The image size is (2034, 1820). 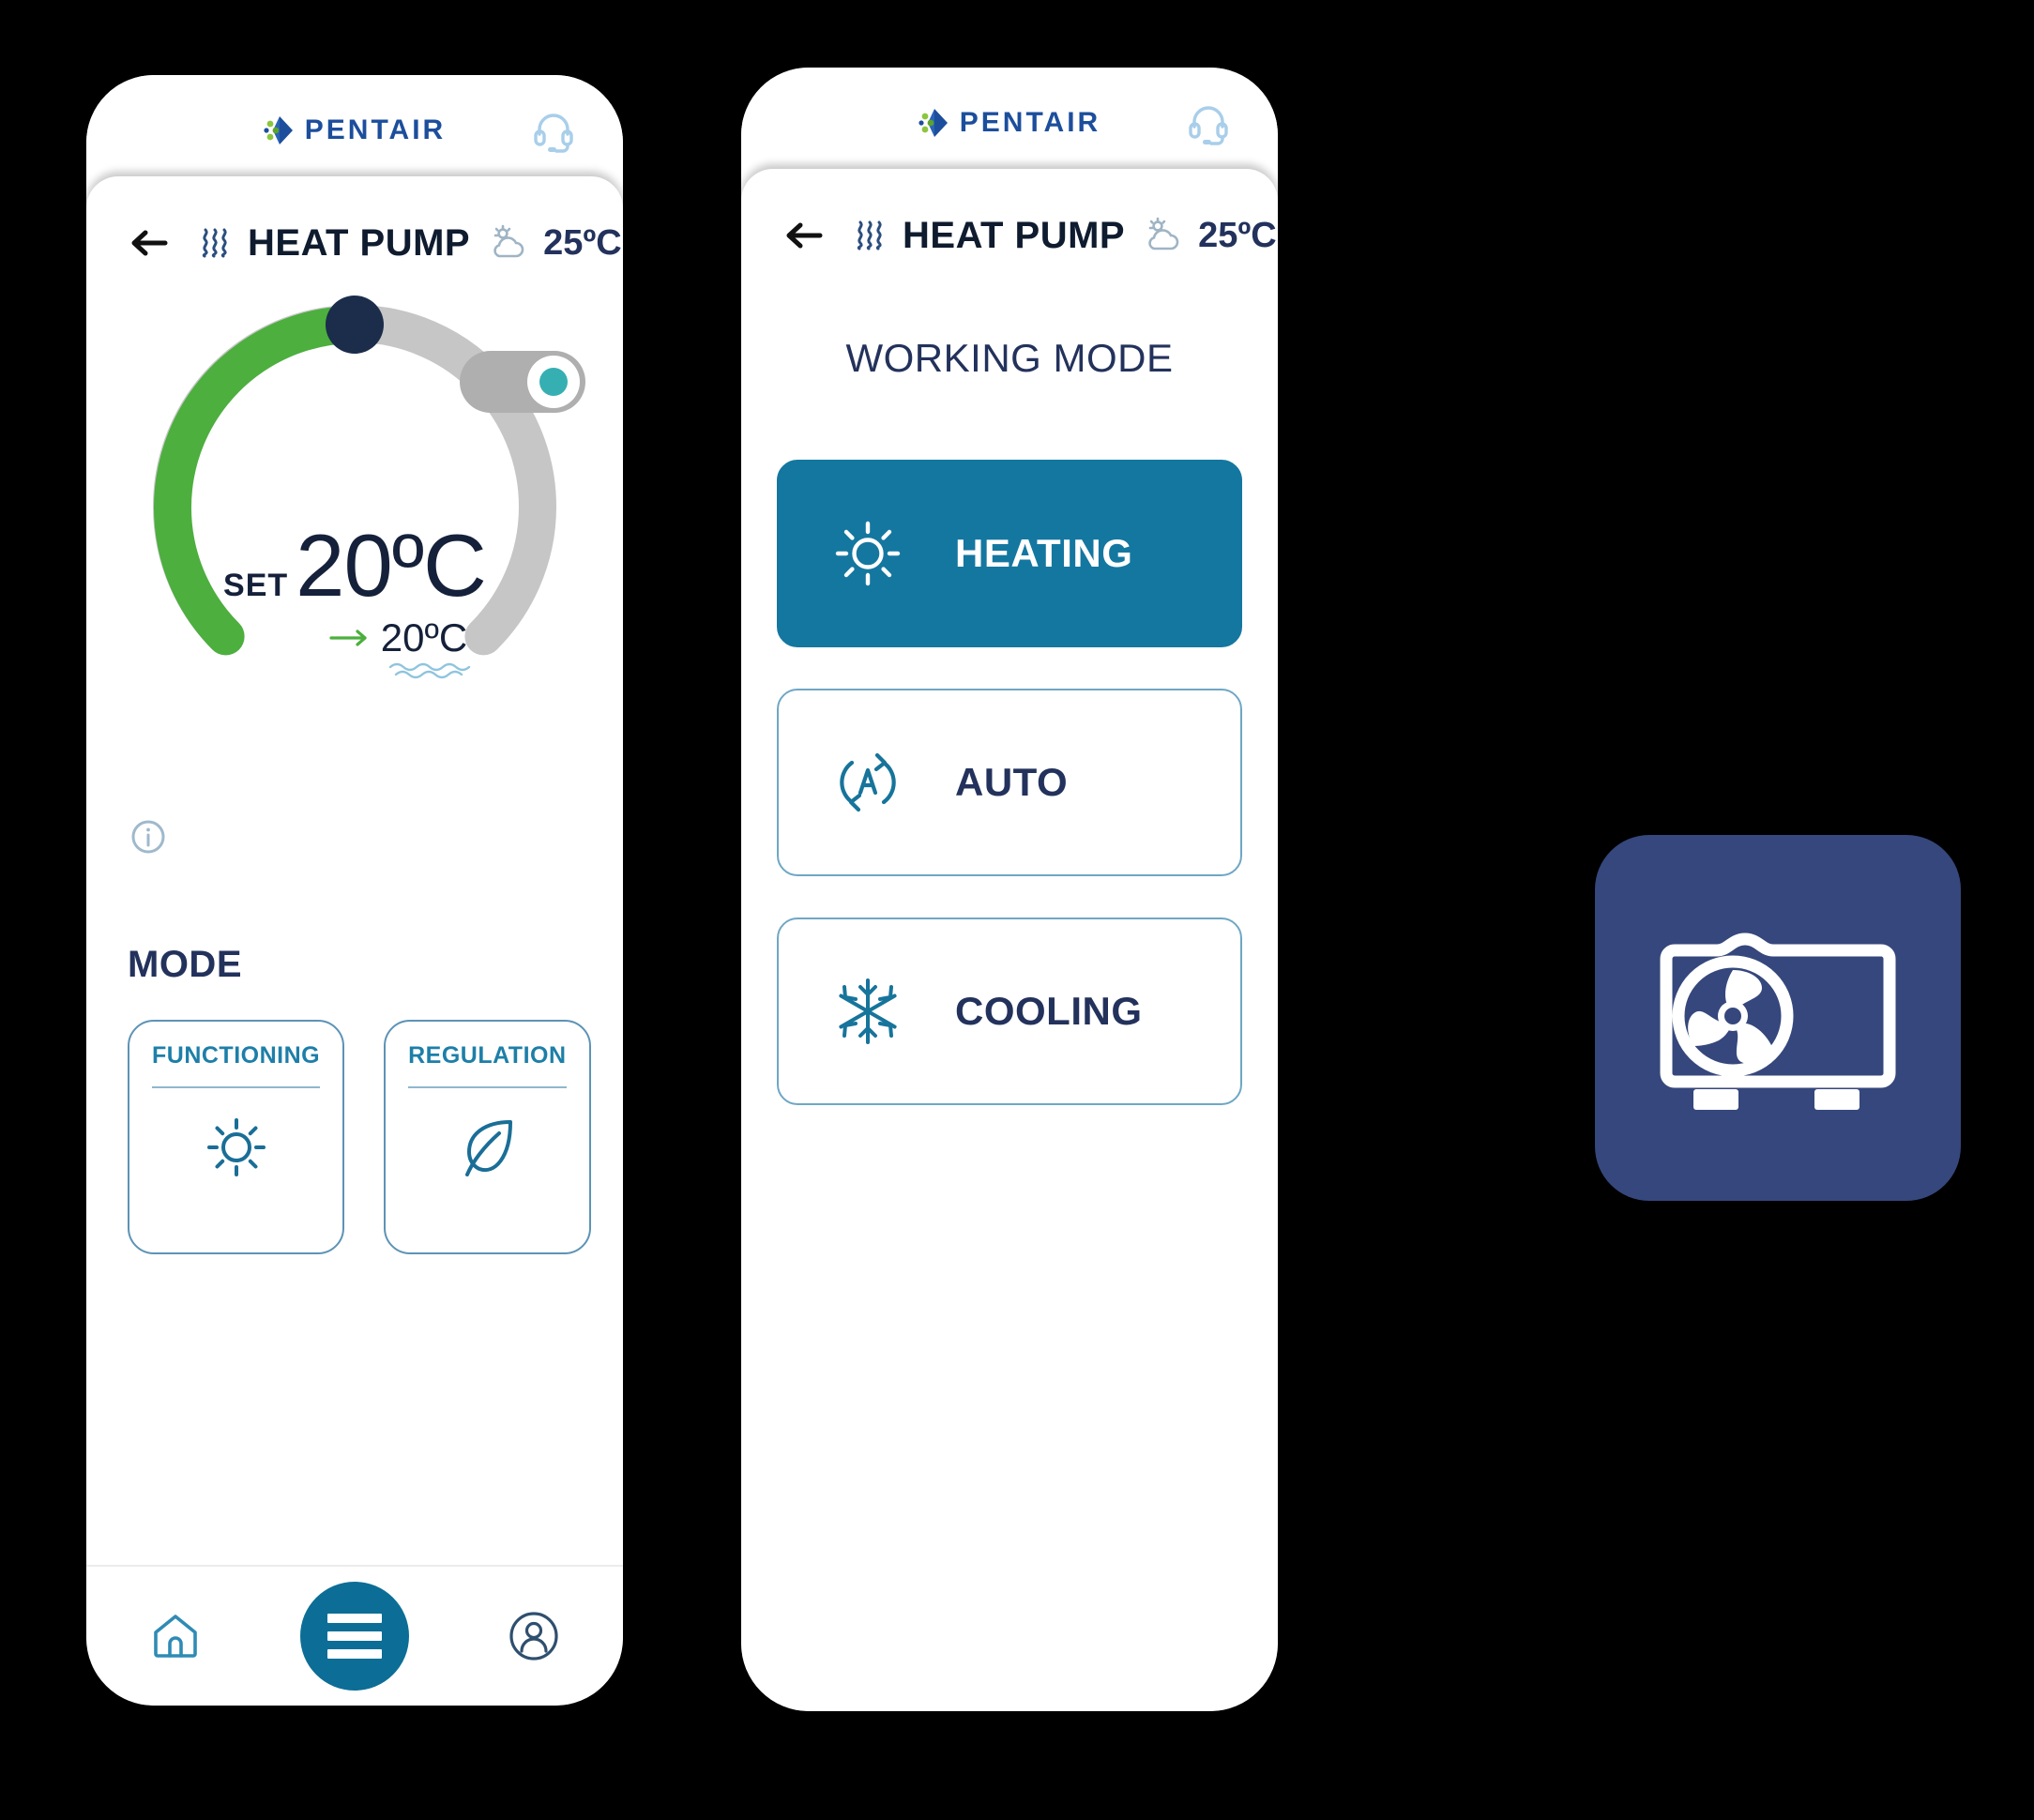 What do you see at coordinates (522, 382) in the screenshot?
I see `power-toggle` at bounding box center [522, 382].